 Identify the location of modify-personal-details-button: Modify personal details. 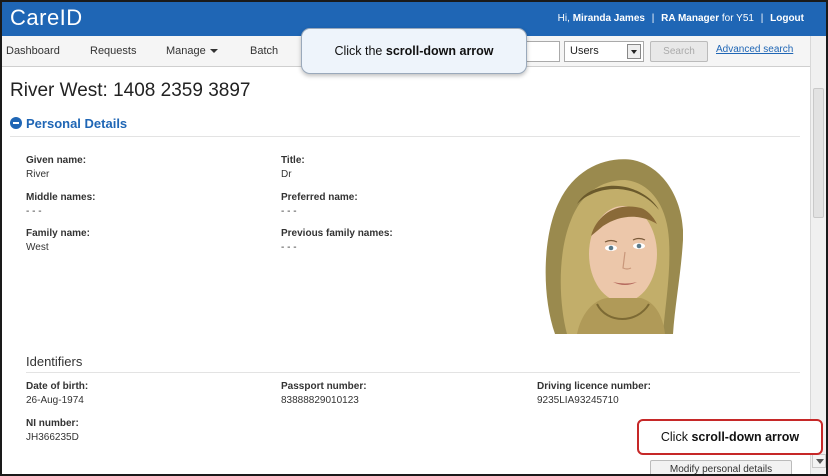
(721, 467).